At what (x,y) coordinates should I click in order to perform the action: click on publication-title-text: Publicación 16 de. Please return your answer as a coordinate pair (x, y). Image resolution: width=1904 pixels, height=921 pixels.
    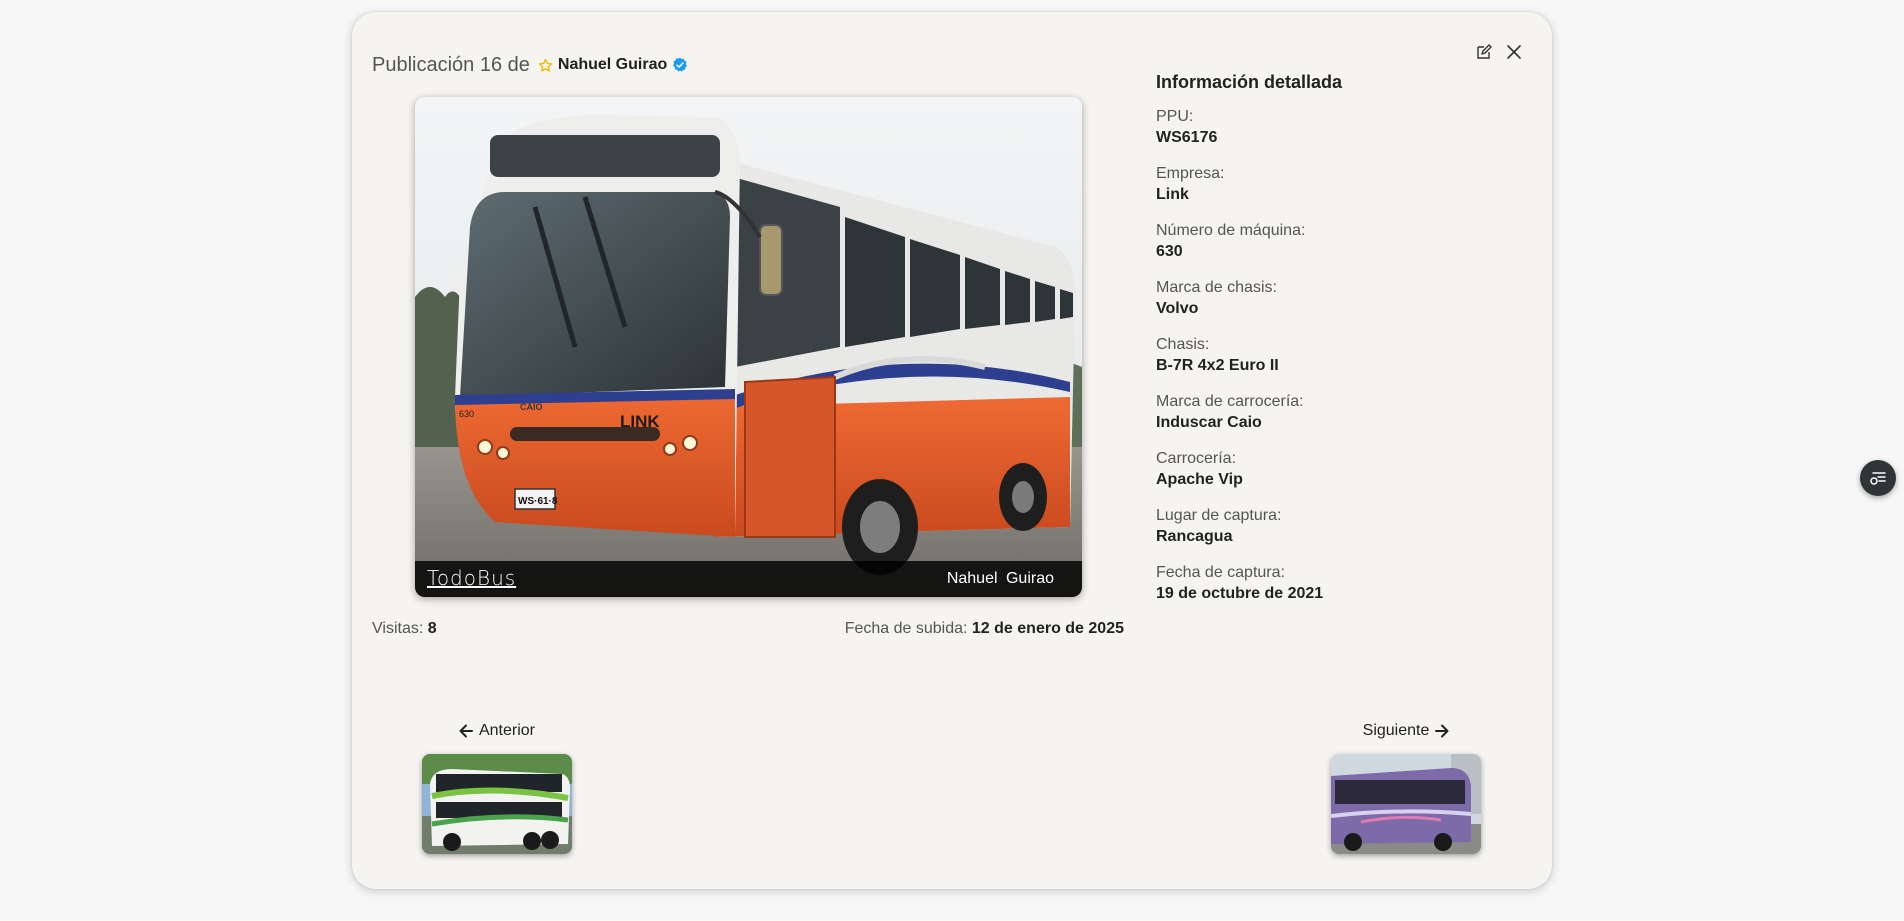
    Looking at the image, I should click on (451, 64).